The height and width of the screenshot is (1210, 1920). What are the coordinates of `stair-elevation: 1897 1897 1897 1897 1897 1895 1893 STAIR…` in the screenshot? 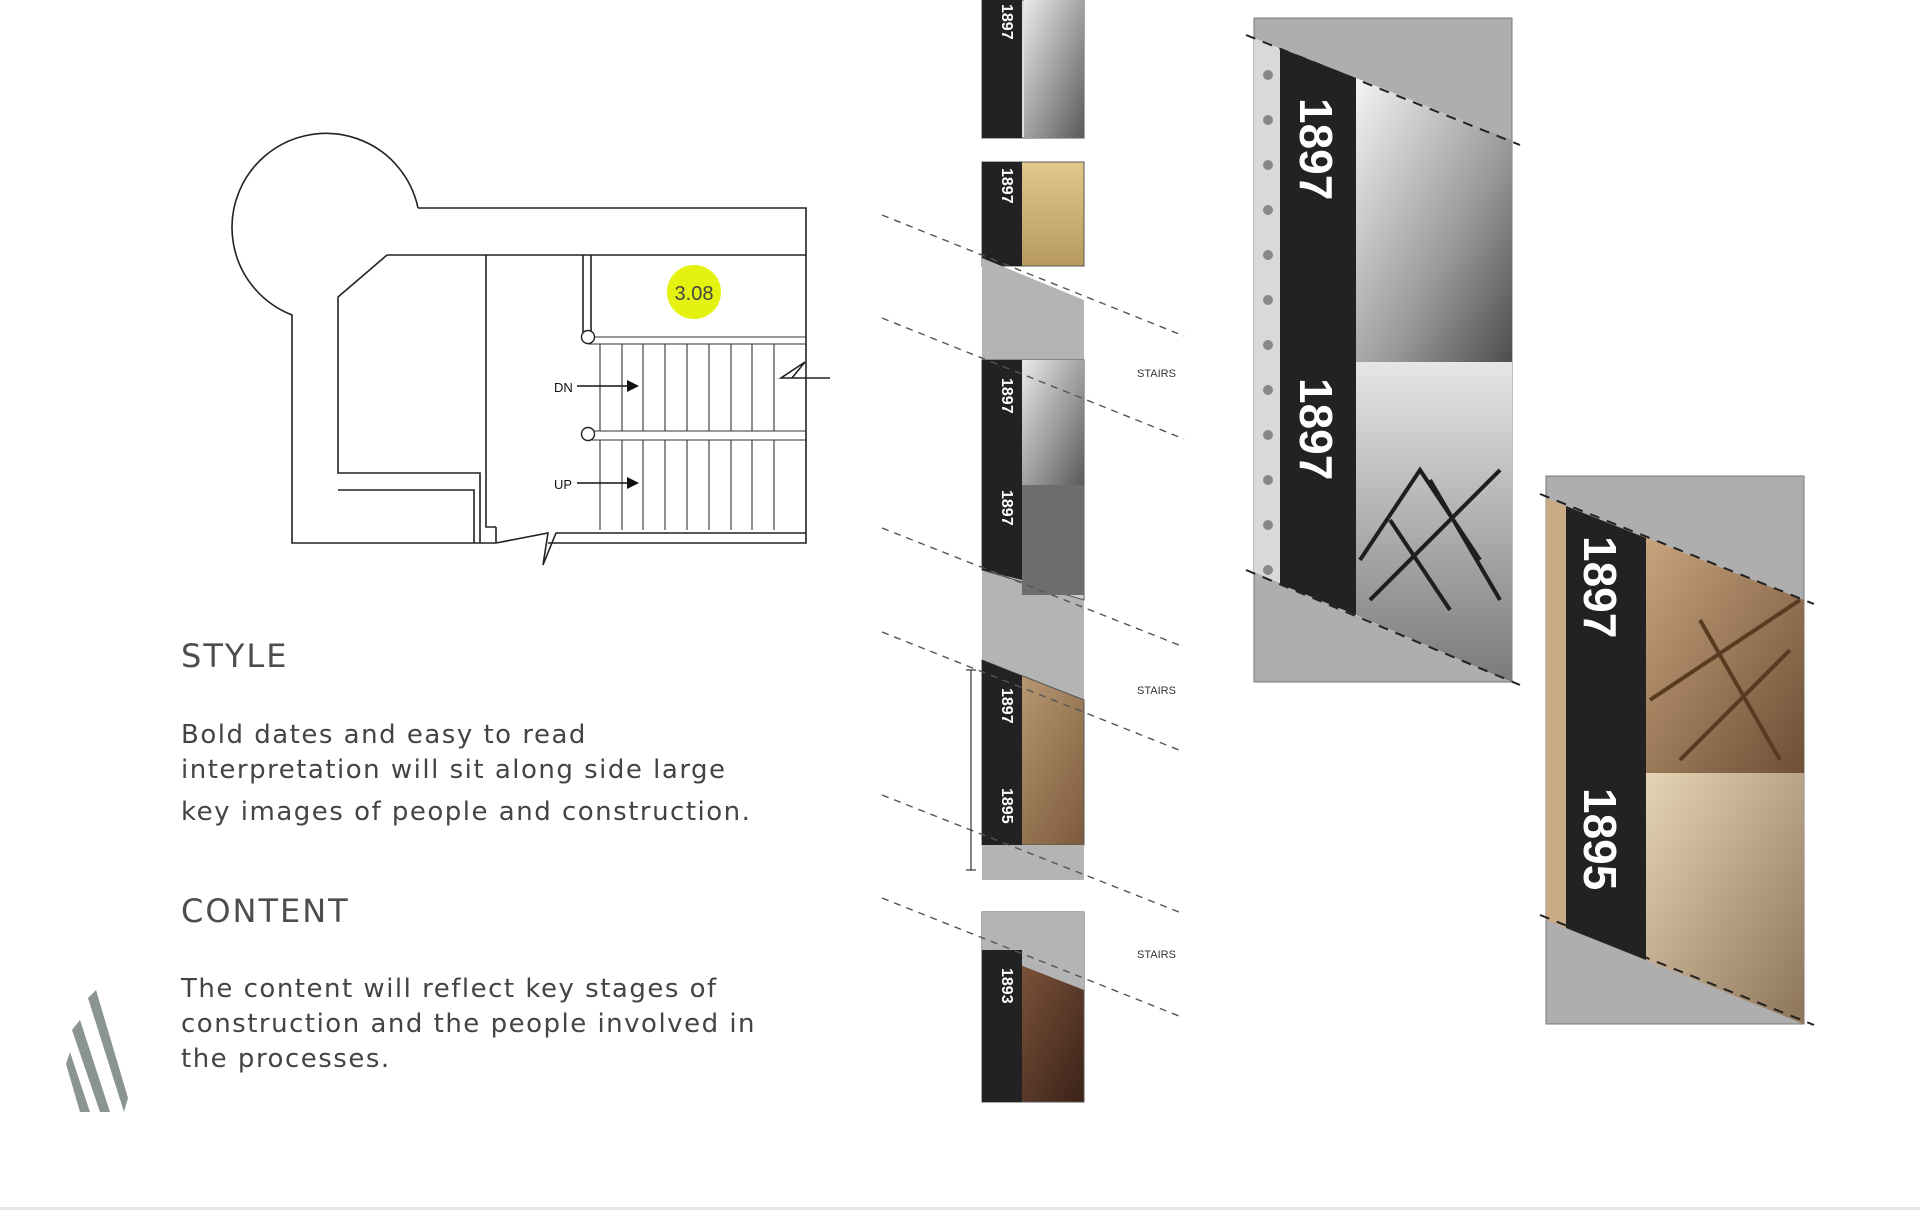 It's located at (1033, 551).